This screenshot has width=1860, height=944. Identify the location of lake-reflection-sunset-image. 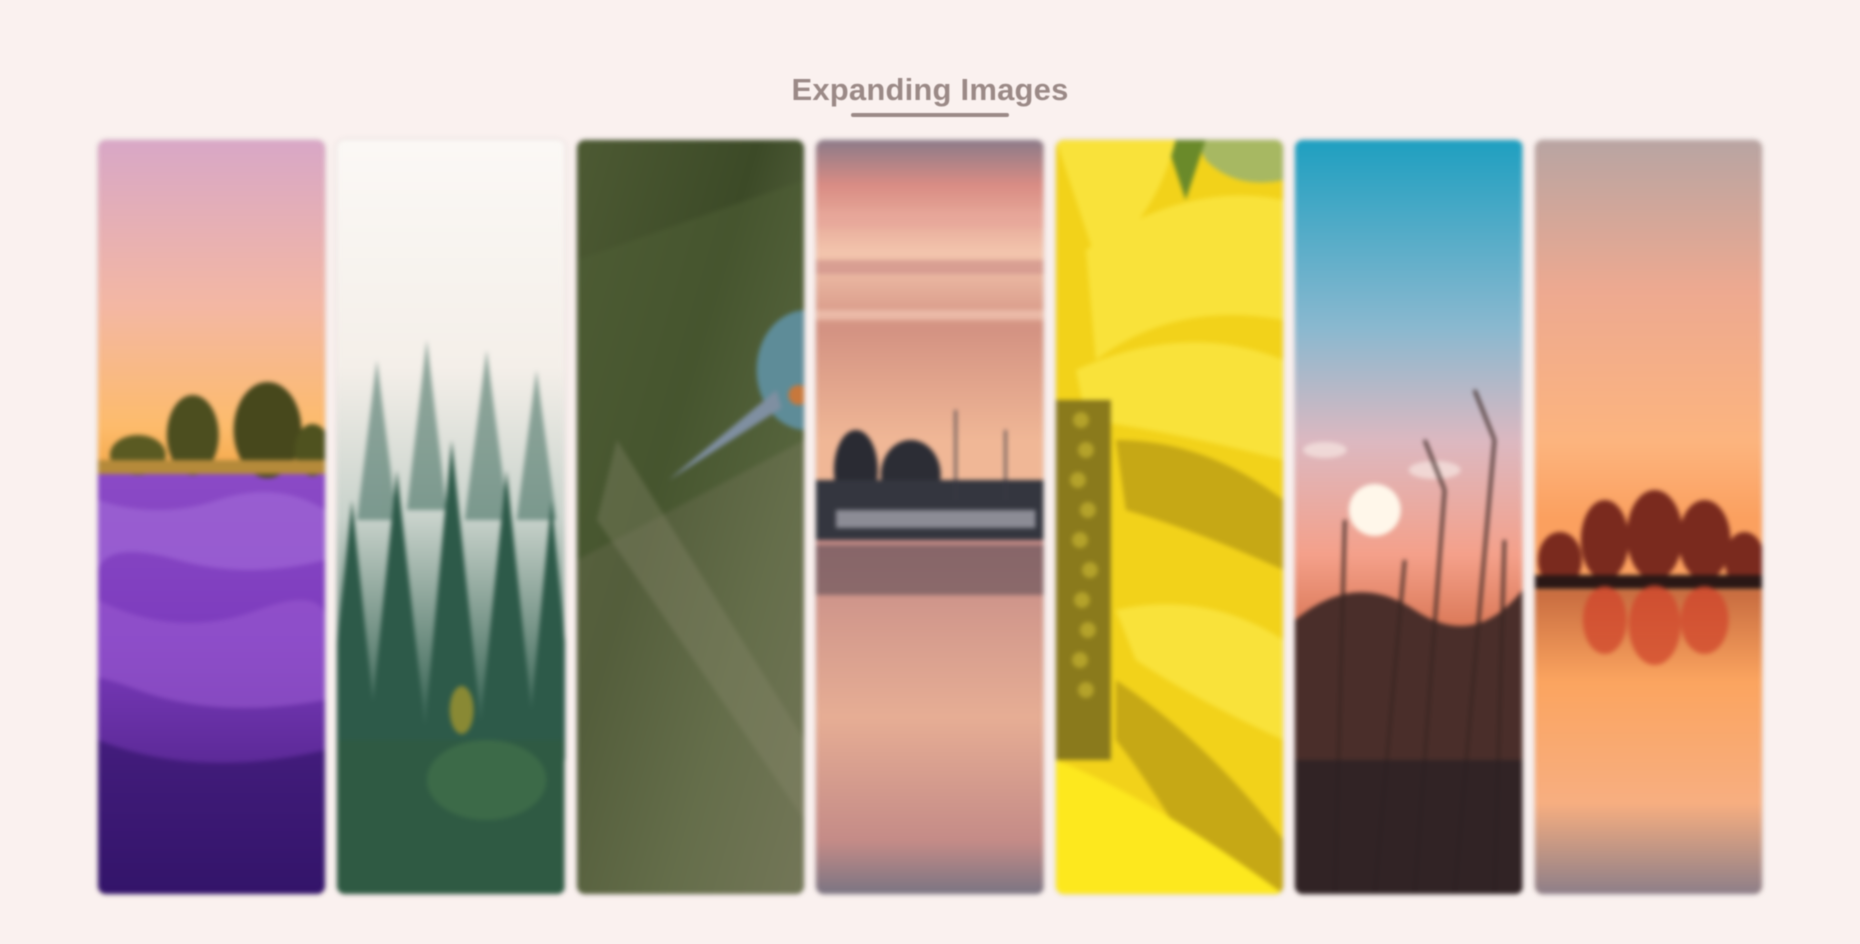
(1648, 517).